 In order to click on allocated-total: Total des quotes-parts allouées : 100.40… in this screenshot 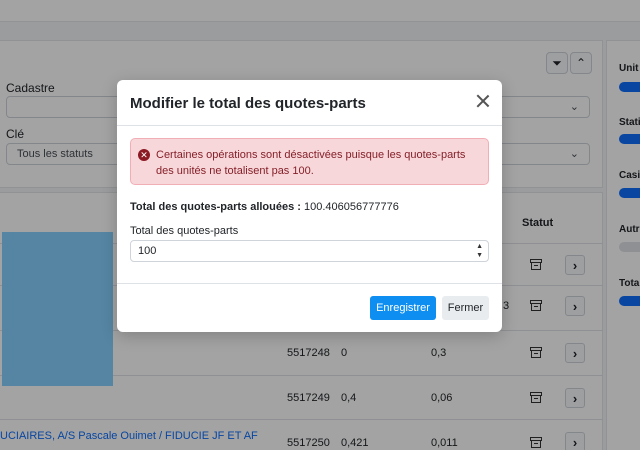, I will do `click(264, 207)`.